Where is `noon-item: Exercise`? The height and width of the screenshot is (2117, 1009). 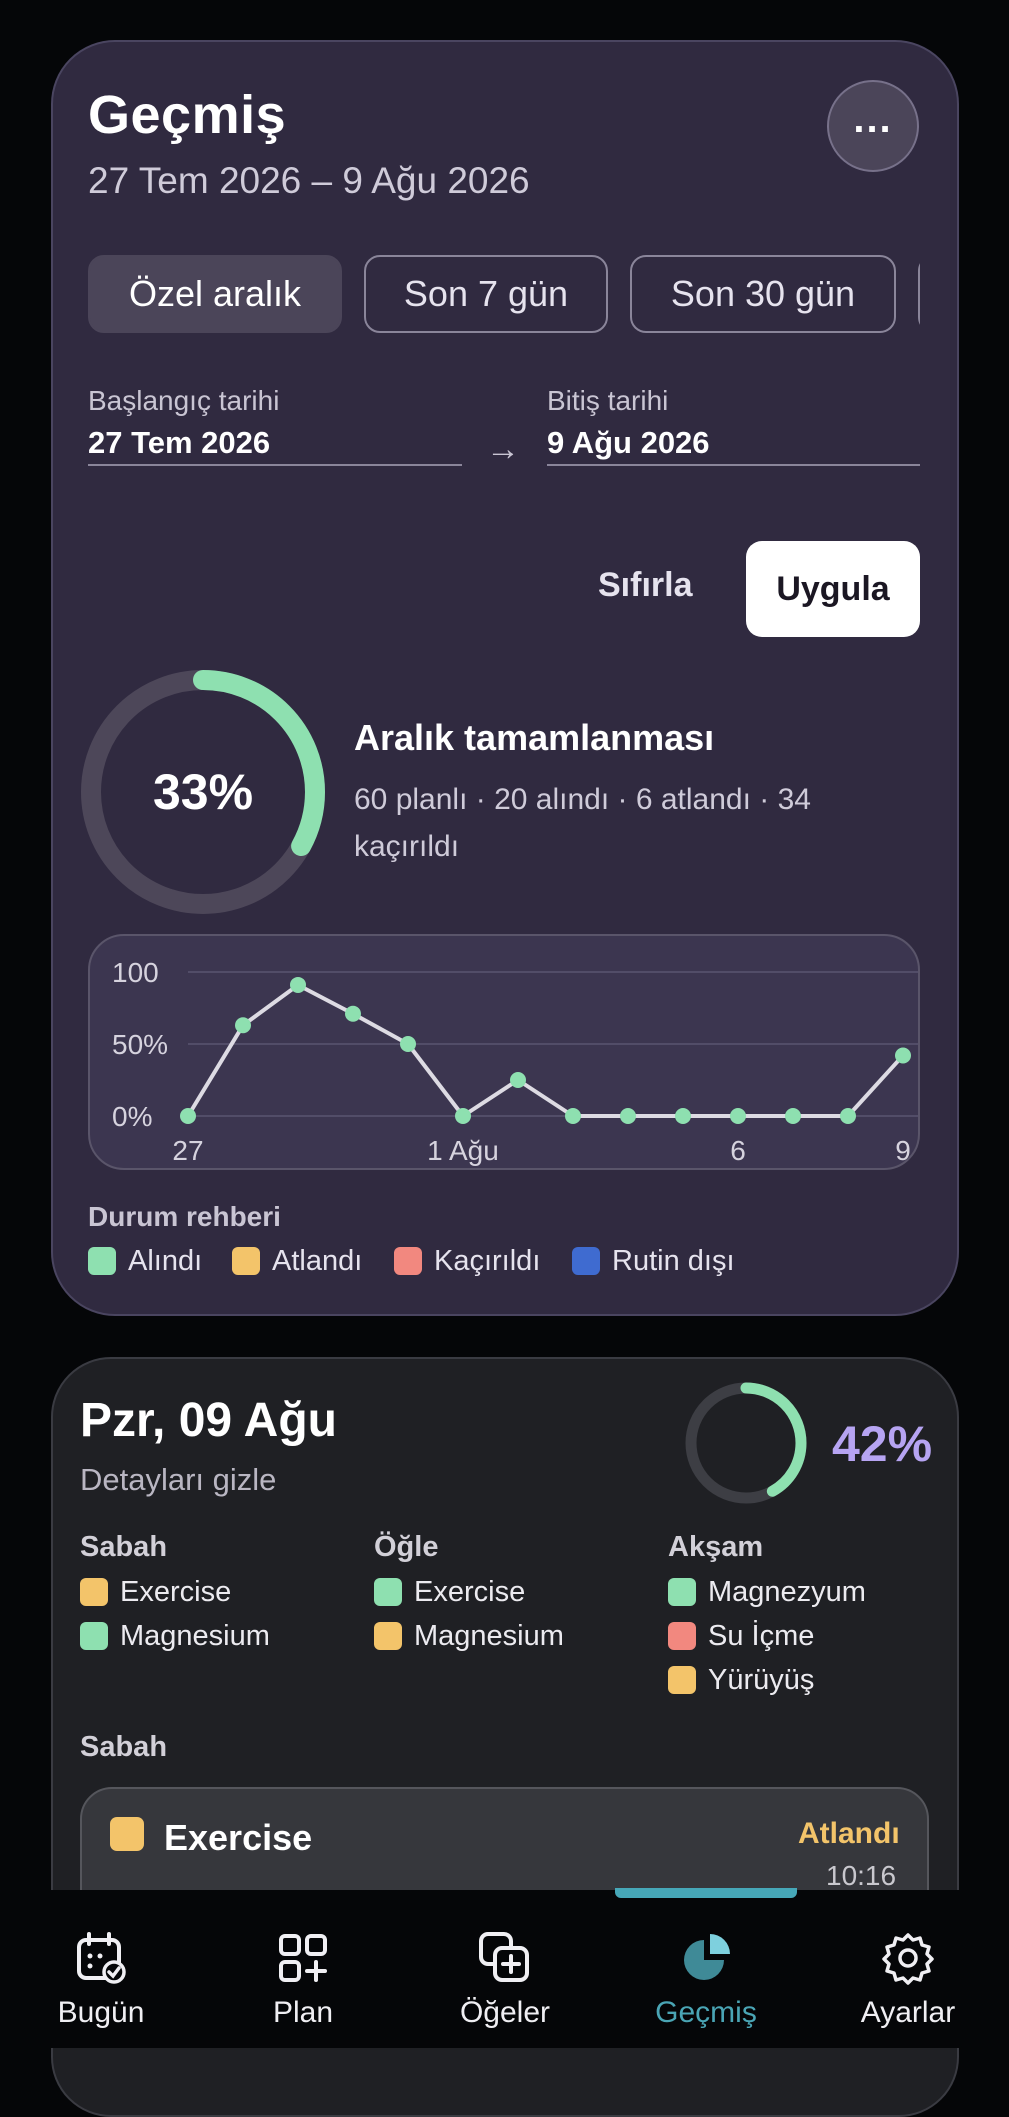
noon-item: Exercise is located at coordinates (449, 1592).